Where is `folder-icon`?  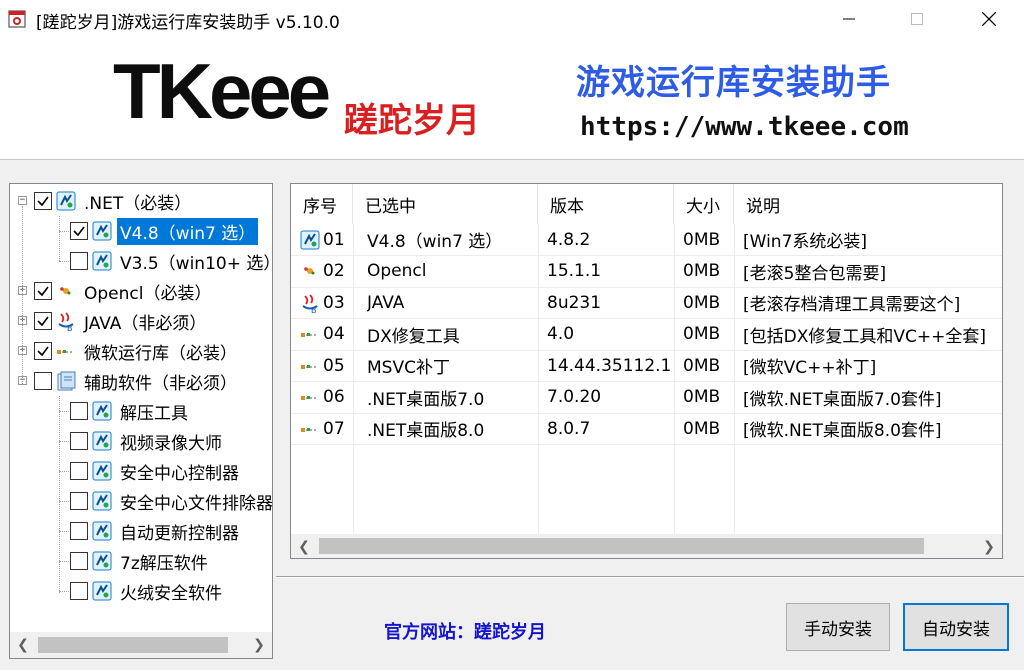 folder-icon is located at coordinates (66, 381).